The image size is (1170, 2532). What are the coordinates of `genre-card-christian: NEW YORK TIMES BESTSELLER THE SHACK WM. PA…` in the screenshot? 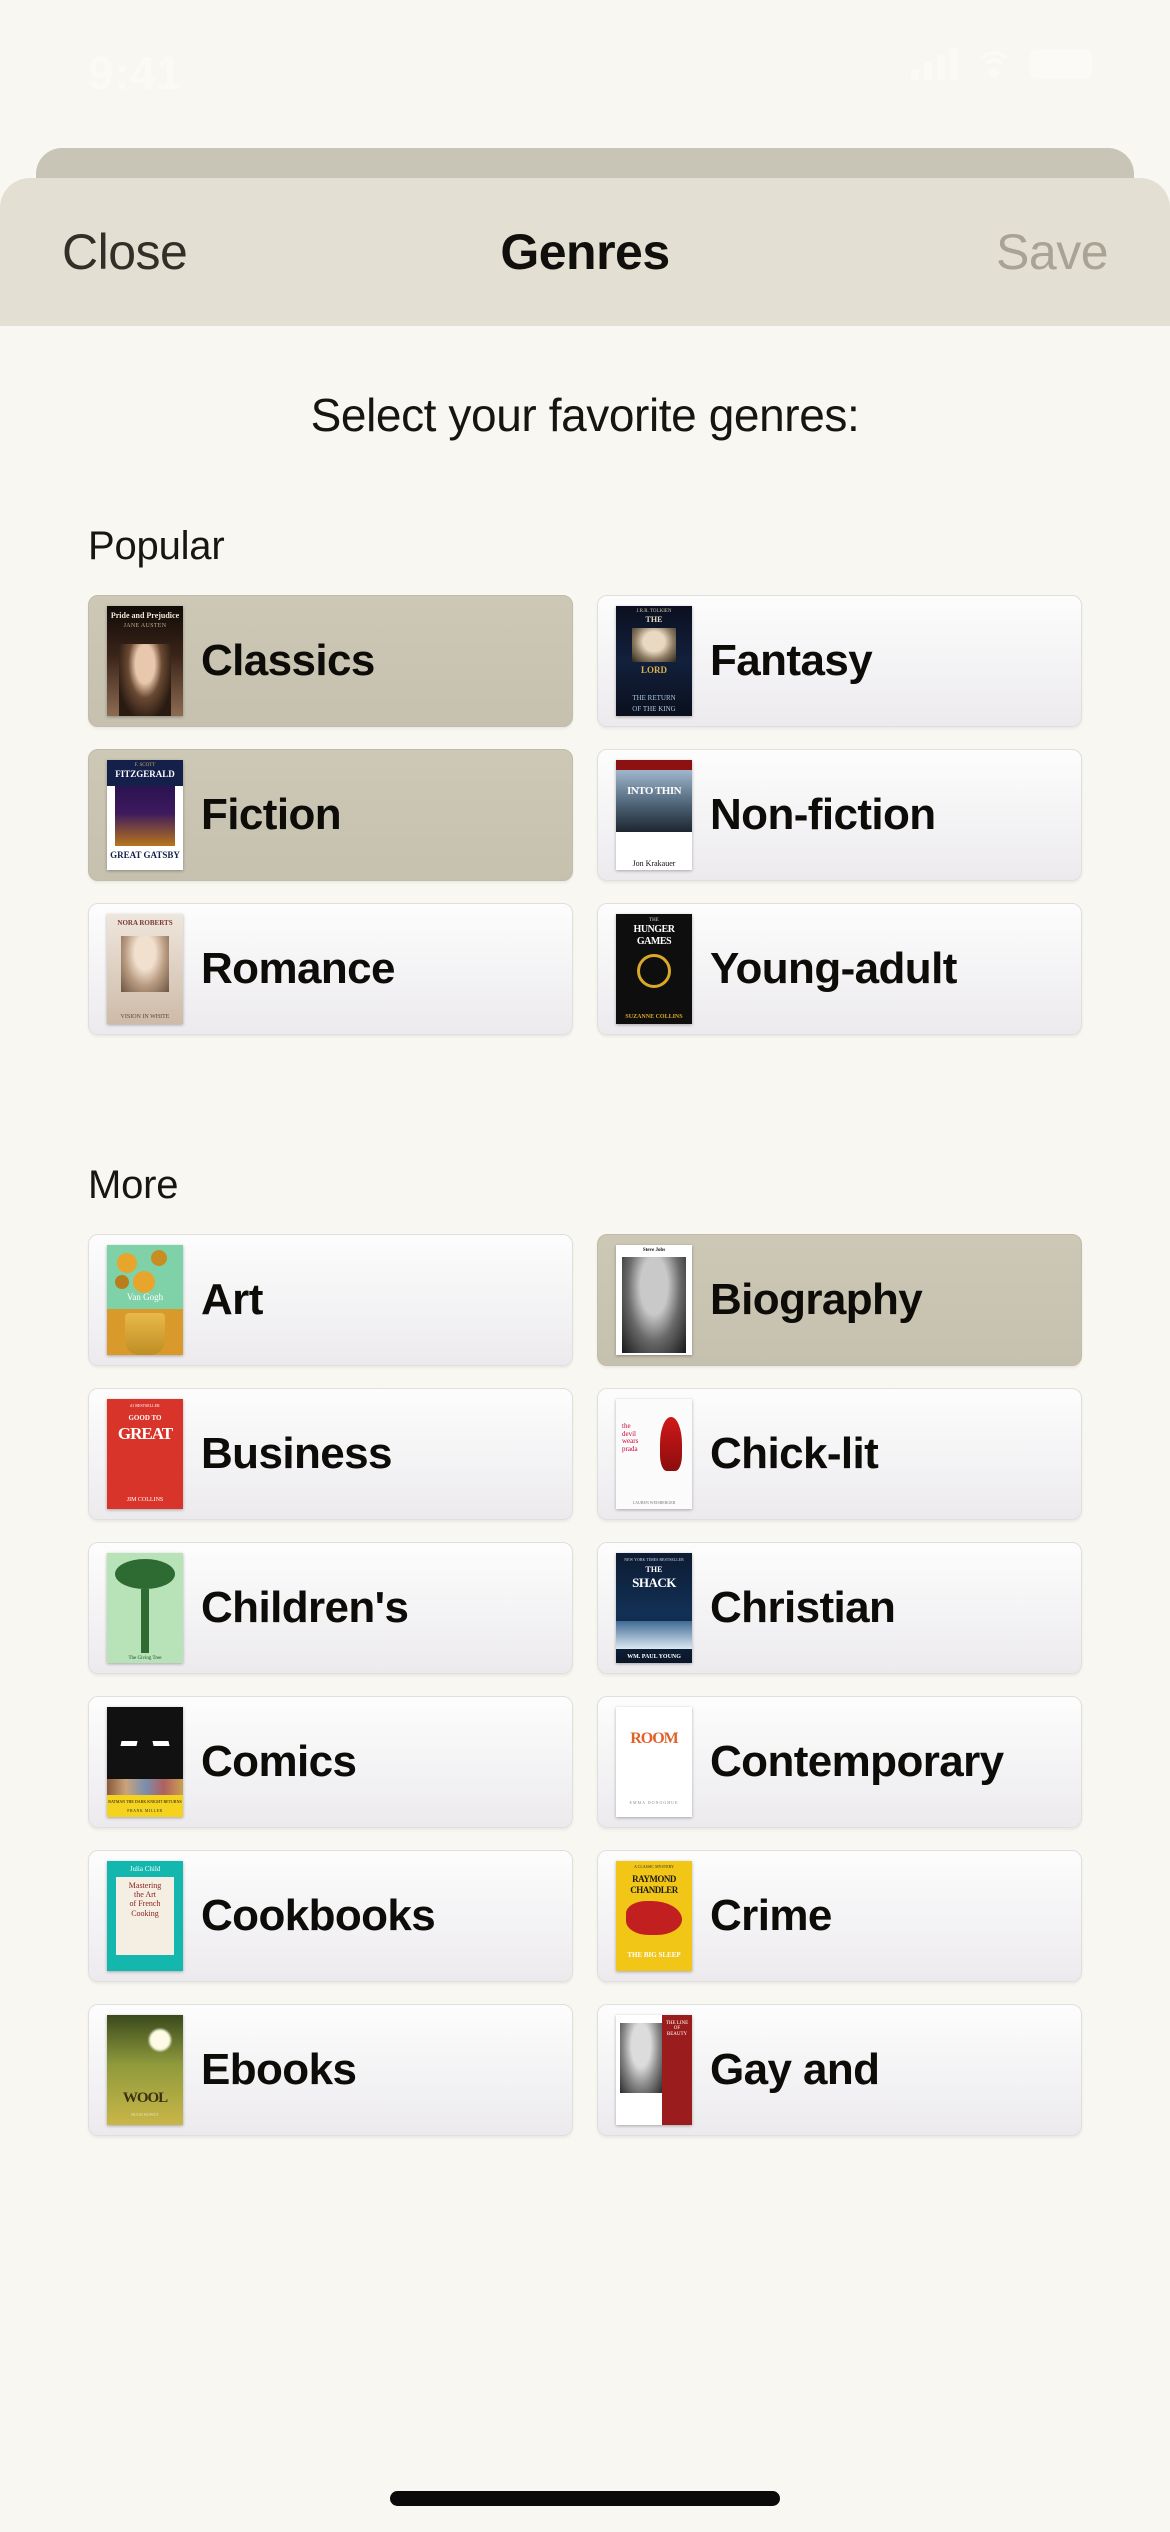 It's located at (839, 1608).